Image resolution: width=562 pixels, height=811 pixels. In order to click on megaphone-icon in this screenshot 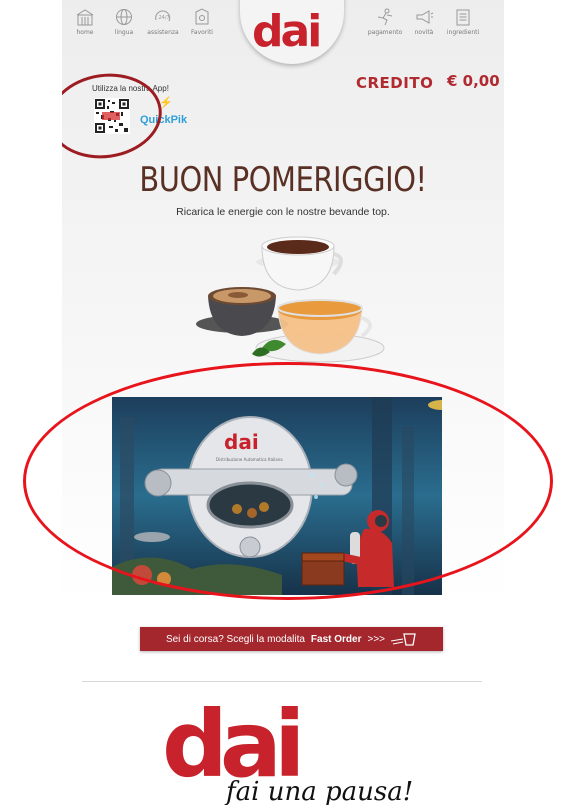, I will do `click(425, 17)`.